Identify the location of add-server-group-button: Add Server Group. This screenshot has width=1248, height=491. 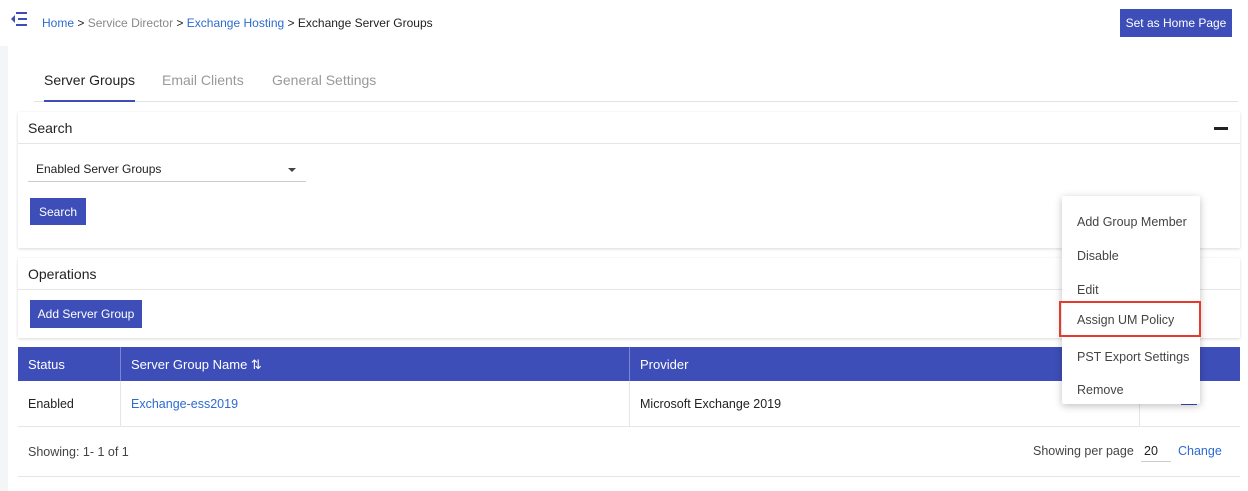
(86, 314).